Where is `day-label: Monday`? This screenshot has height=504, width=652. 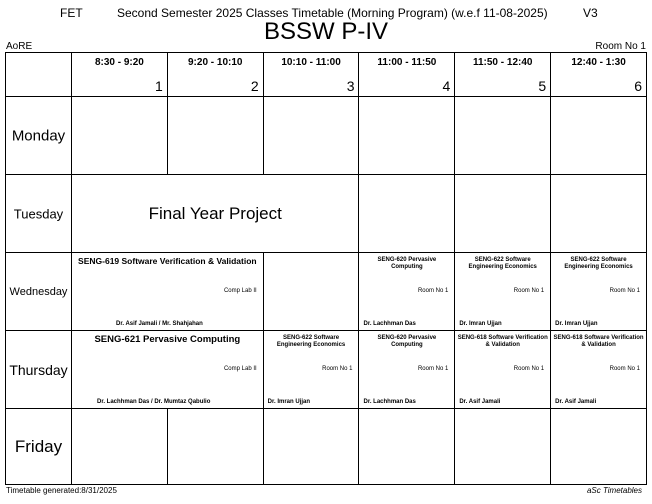
day-label: Monday is located at coordinates (38, 135).